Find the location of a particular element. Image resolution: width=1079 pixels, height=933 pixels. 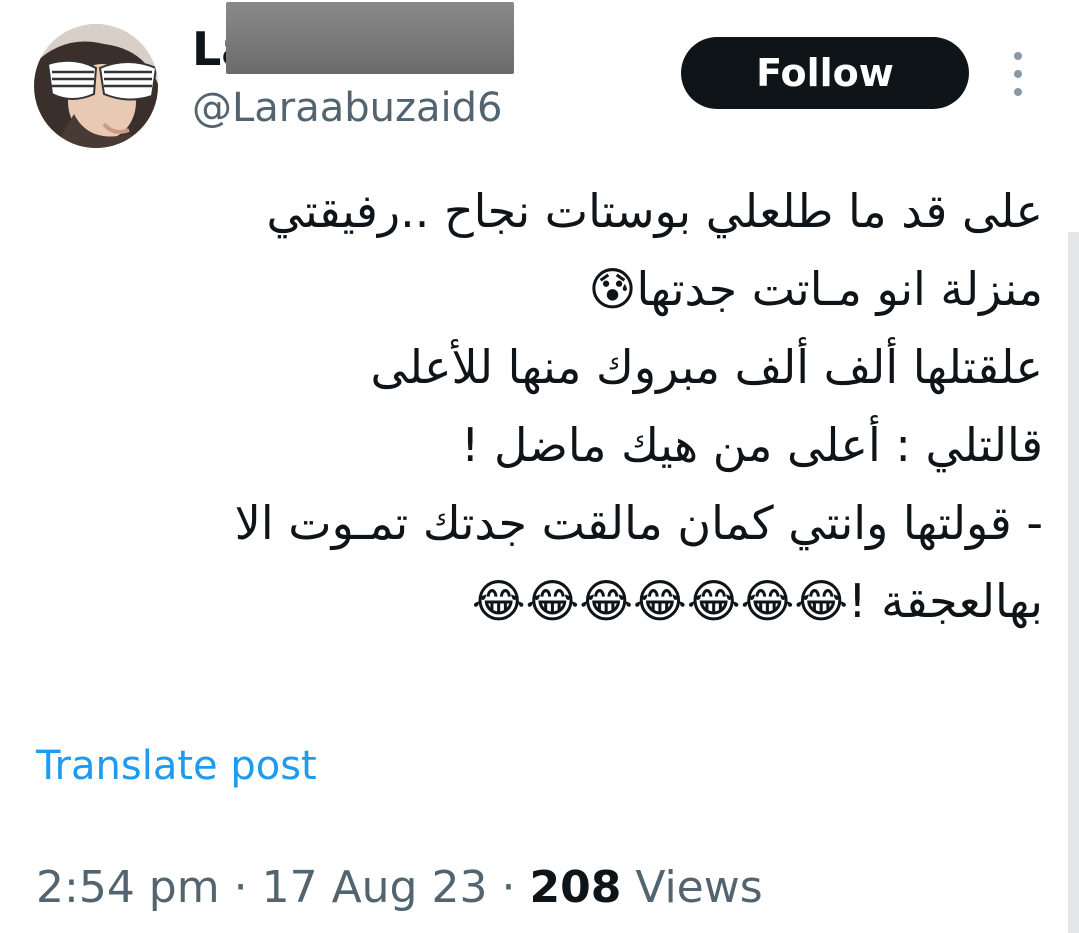

views-count: 208 is located at coordinates (575, 887).